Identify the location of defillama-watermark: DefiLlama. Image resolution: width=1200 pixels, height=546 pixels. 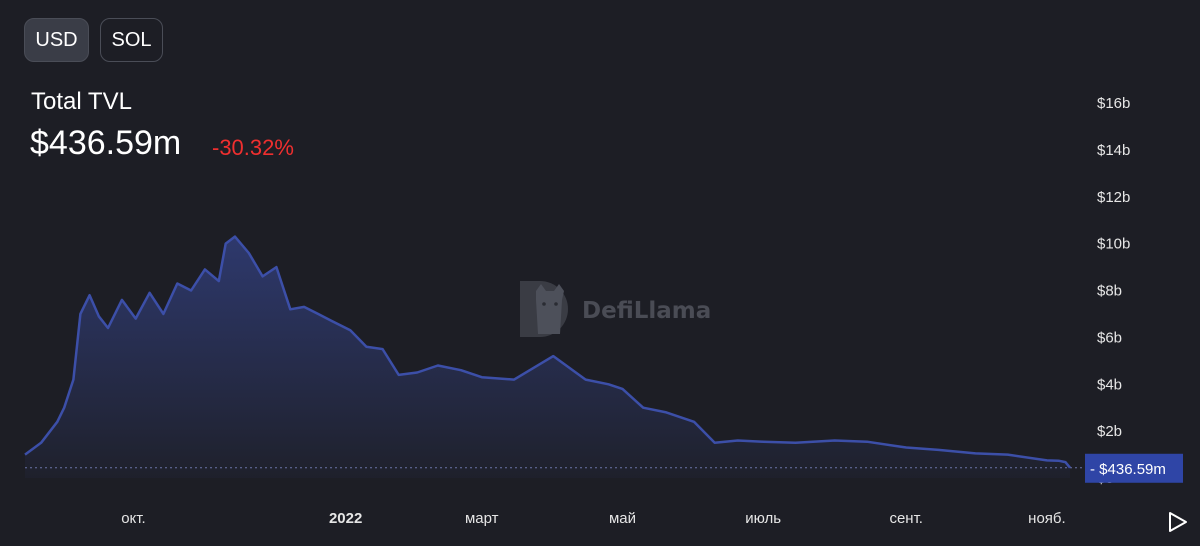
(615, 309).